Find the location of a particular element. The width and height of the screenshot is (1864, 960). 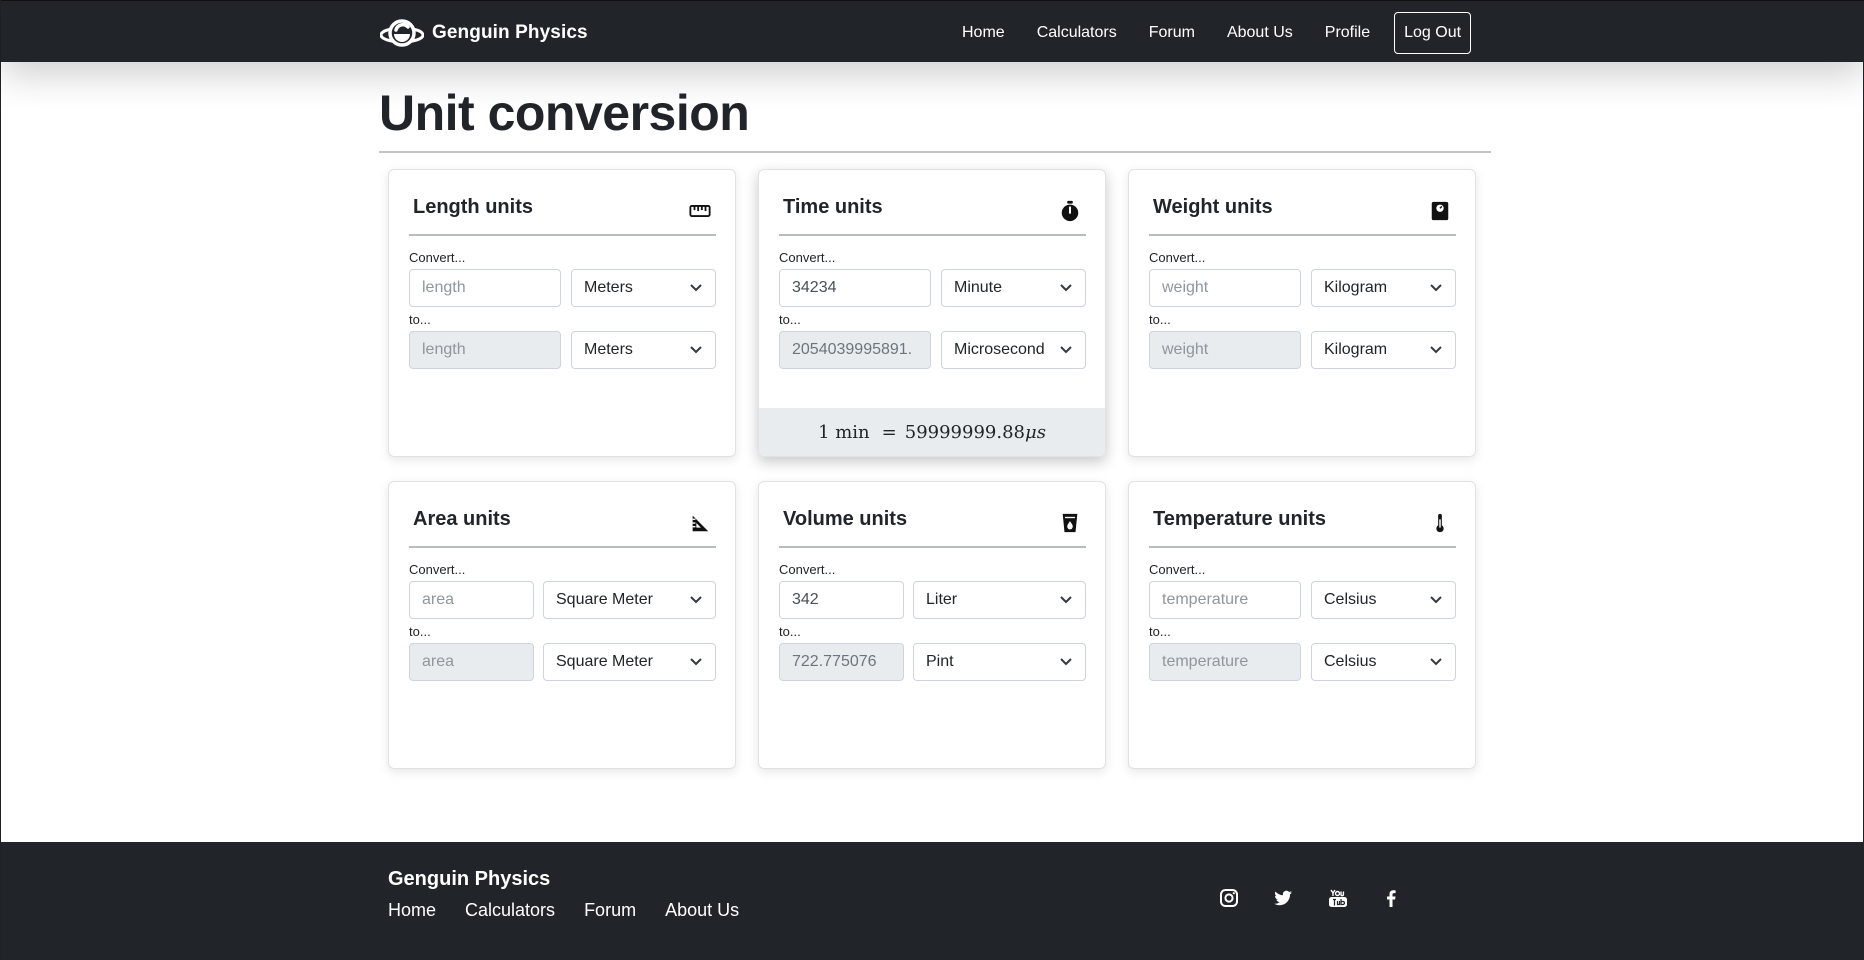

length-to-unit-select: Meters is located at coordinates (643, 350).